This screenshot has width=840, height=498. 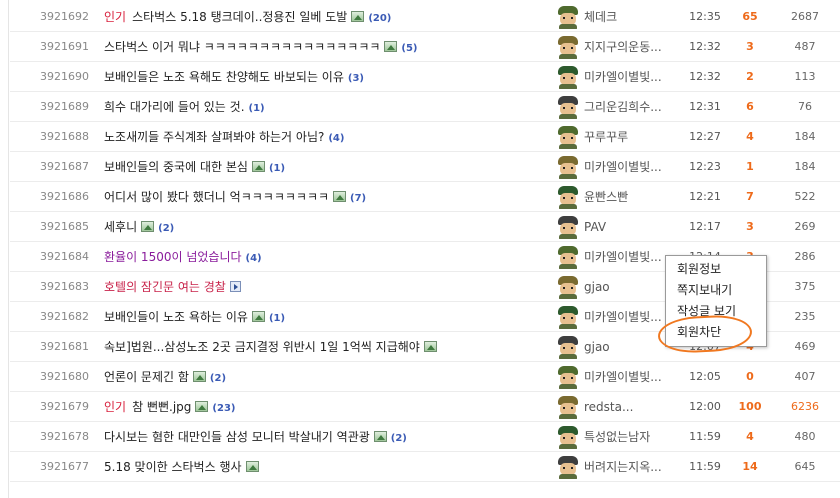 I want to click on post-title-cell: 언론이 문제긴 함 (2), so click(x=165, y=378).